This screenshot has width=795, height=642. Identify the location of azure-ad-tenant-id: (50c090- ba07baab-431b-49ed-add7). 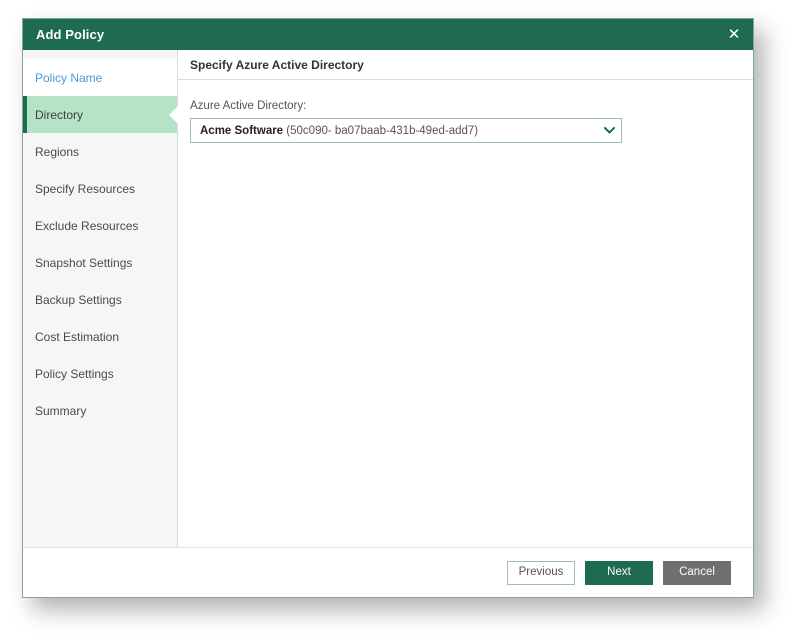
(382, 130).